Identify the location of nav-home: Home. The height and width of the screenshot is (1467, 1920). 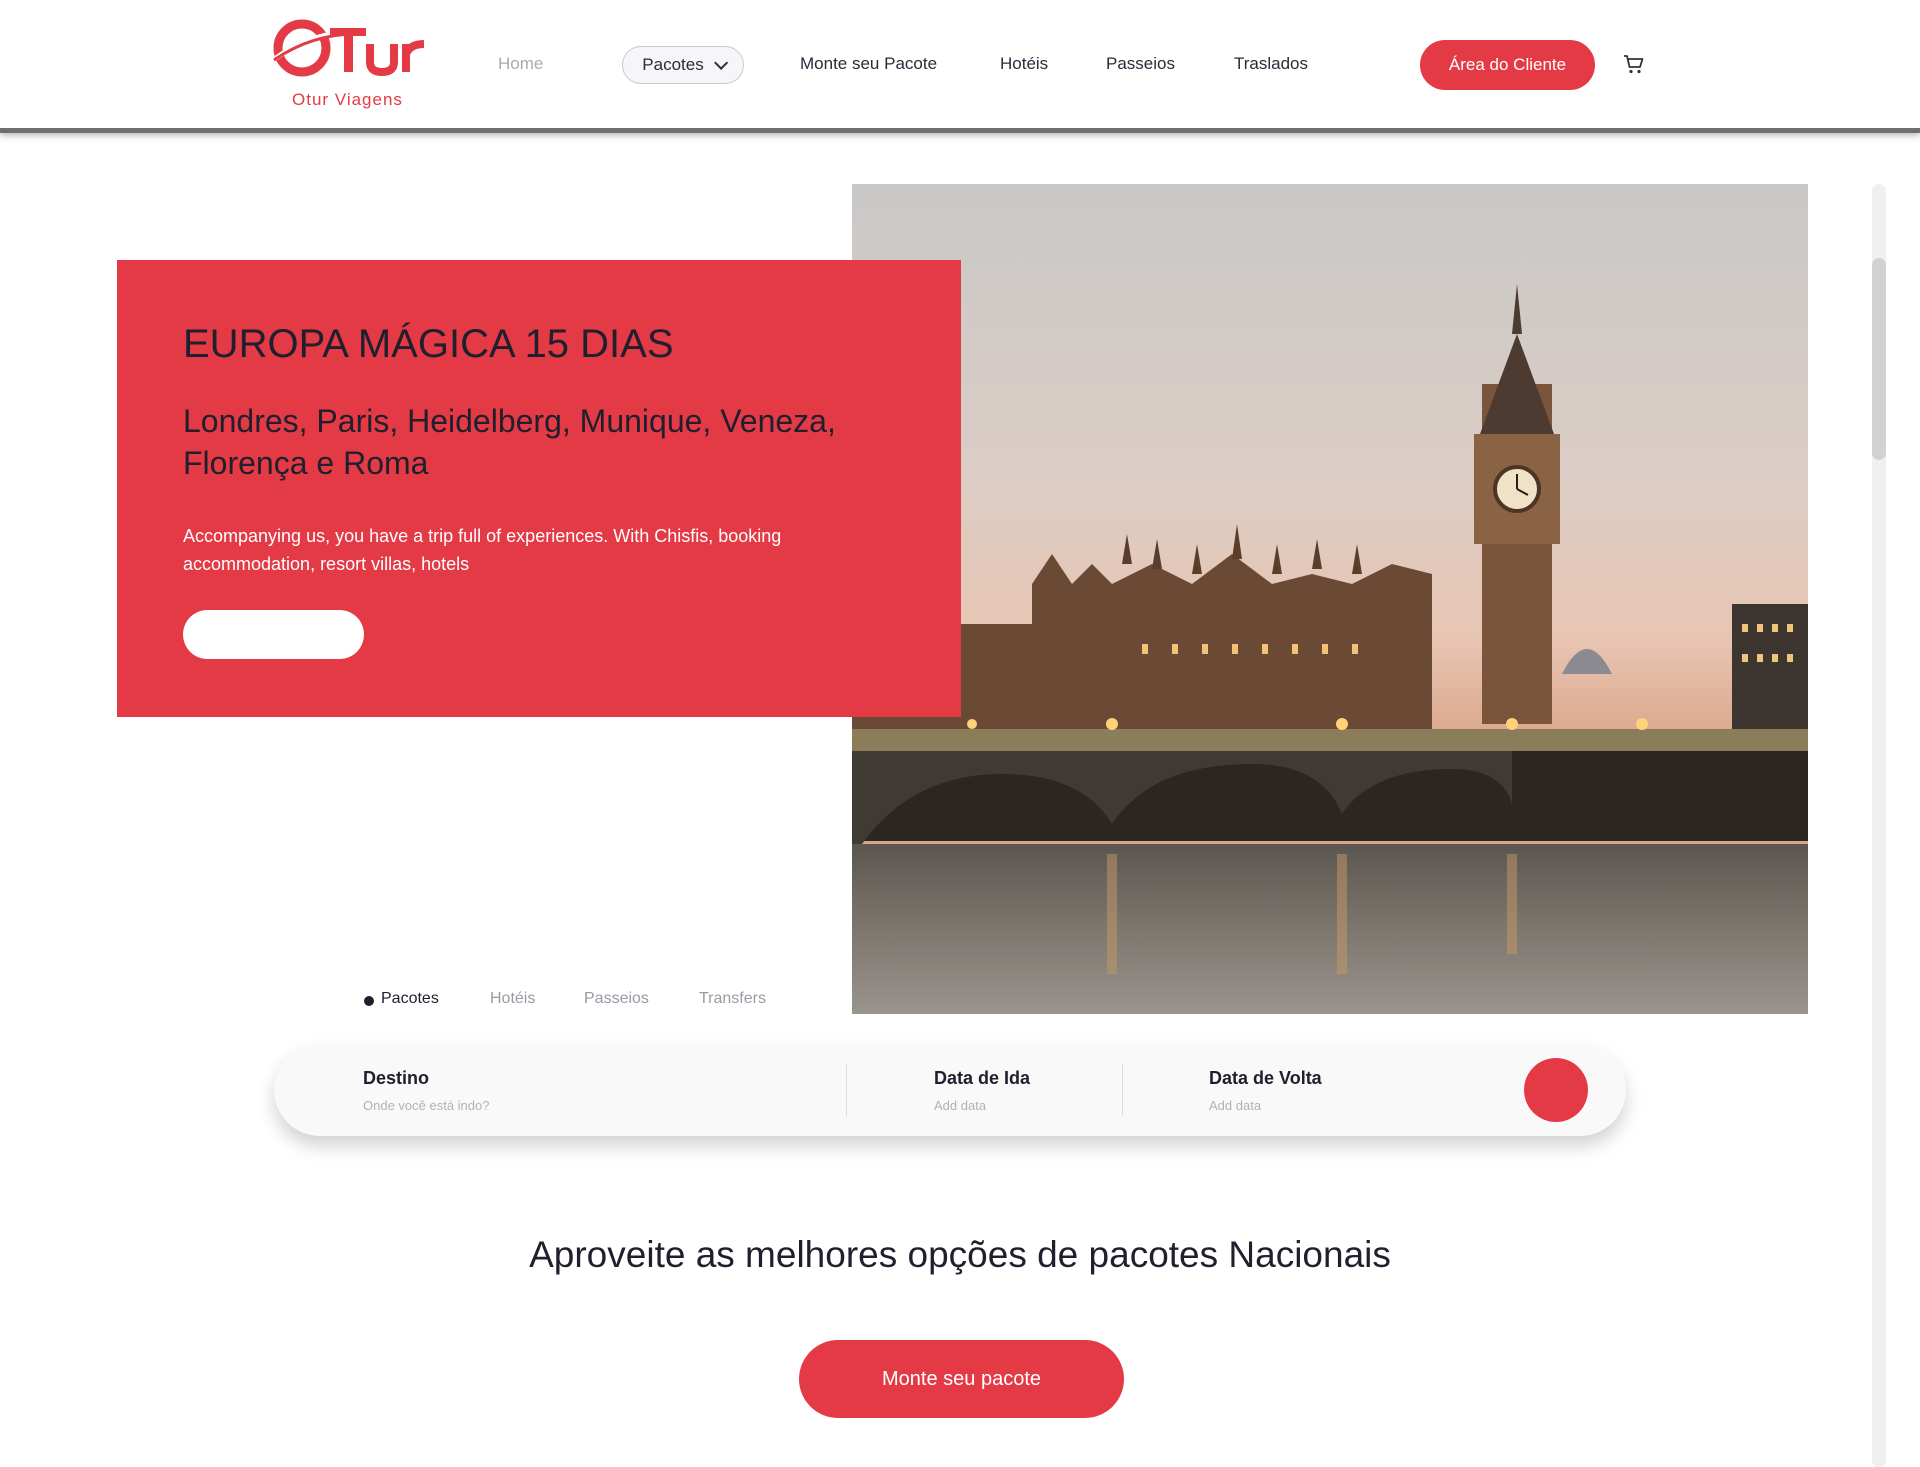
(520, 64).